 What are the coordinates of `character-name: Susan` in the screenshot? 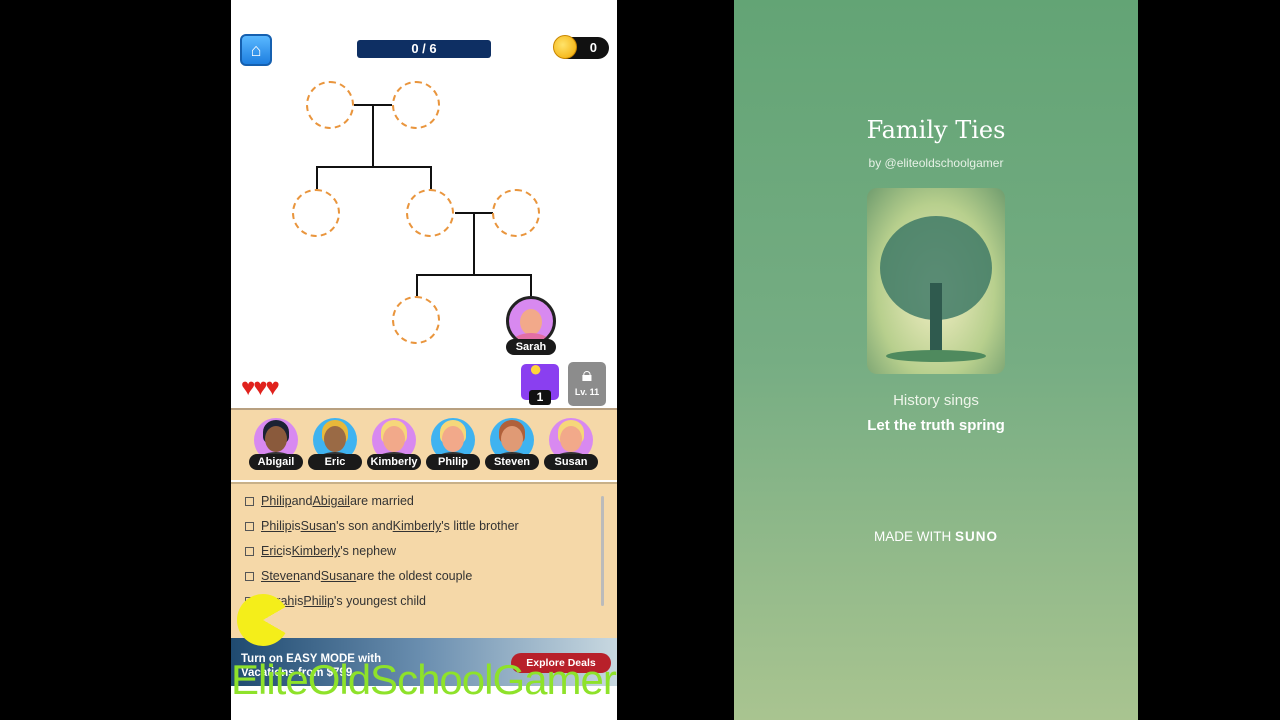 It's located at (571, 462).